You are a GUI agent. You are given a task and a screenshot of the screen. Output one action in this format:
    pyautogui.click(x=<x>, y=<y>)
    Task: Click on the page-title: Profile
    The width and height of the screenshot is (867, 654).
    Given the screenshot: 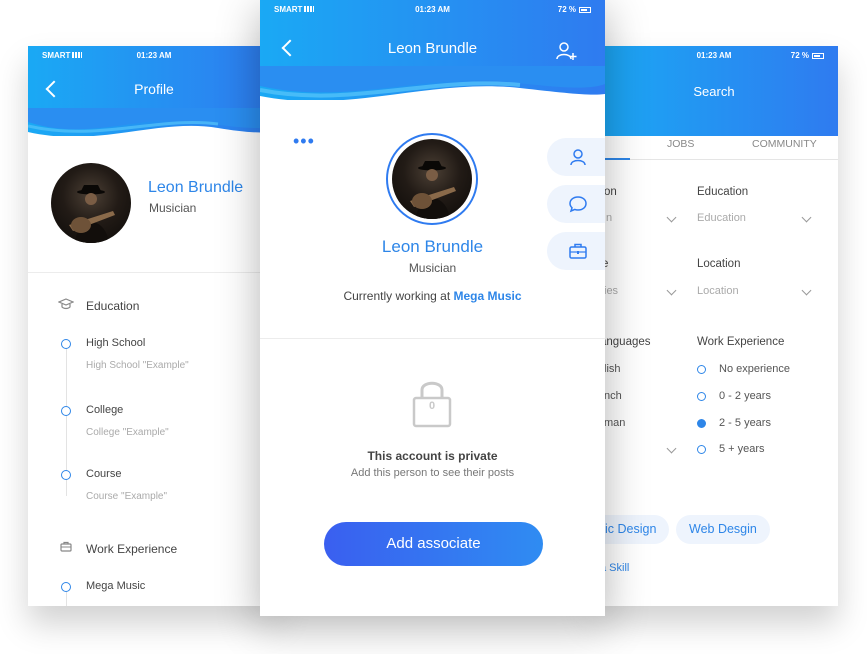 What is the action you would take?
    pyautogui.click(x=154, y=89)
    